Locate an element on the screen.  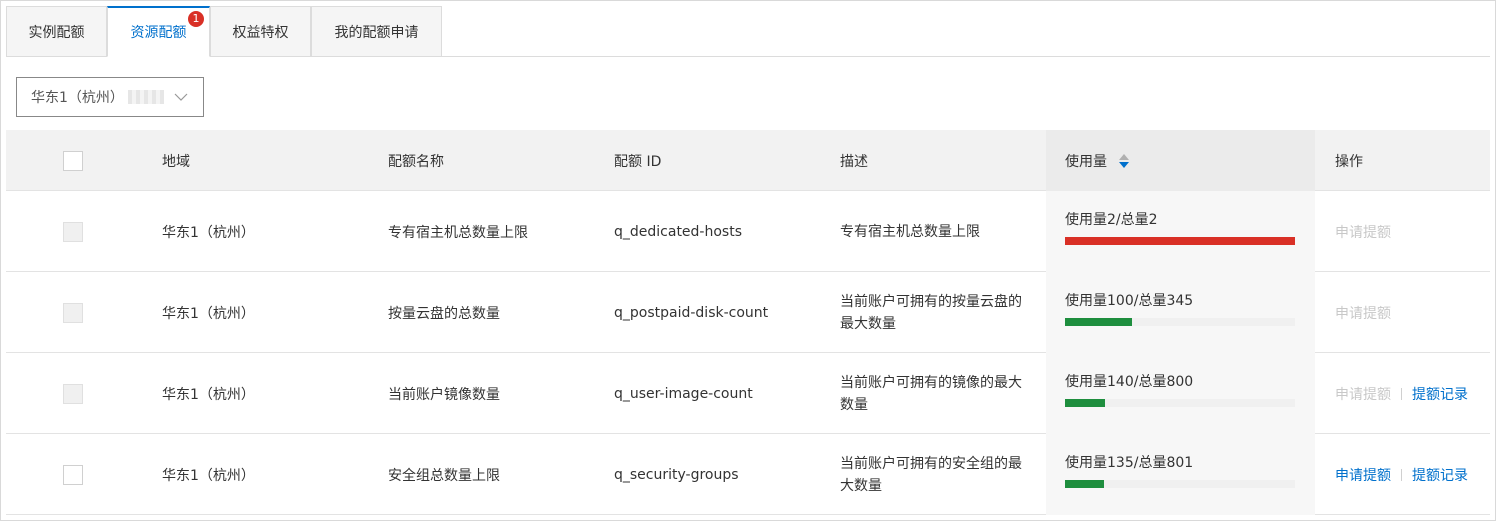
select-all-checkbox is located at coordinates (73, 160).